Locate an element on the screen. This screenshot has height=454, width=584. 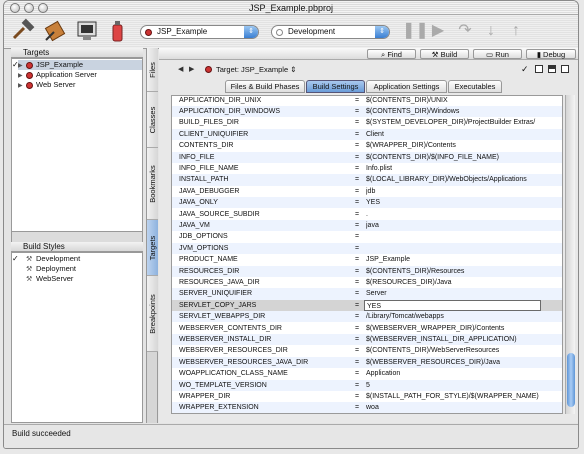
toggle-layout-icon is located at coordinates (552, 69).